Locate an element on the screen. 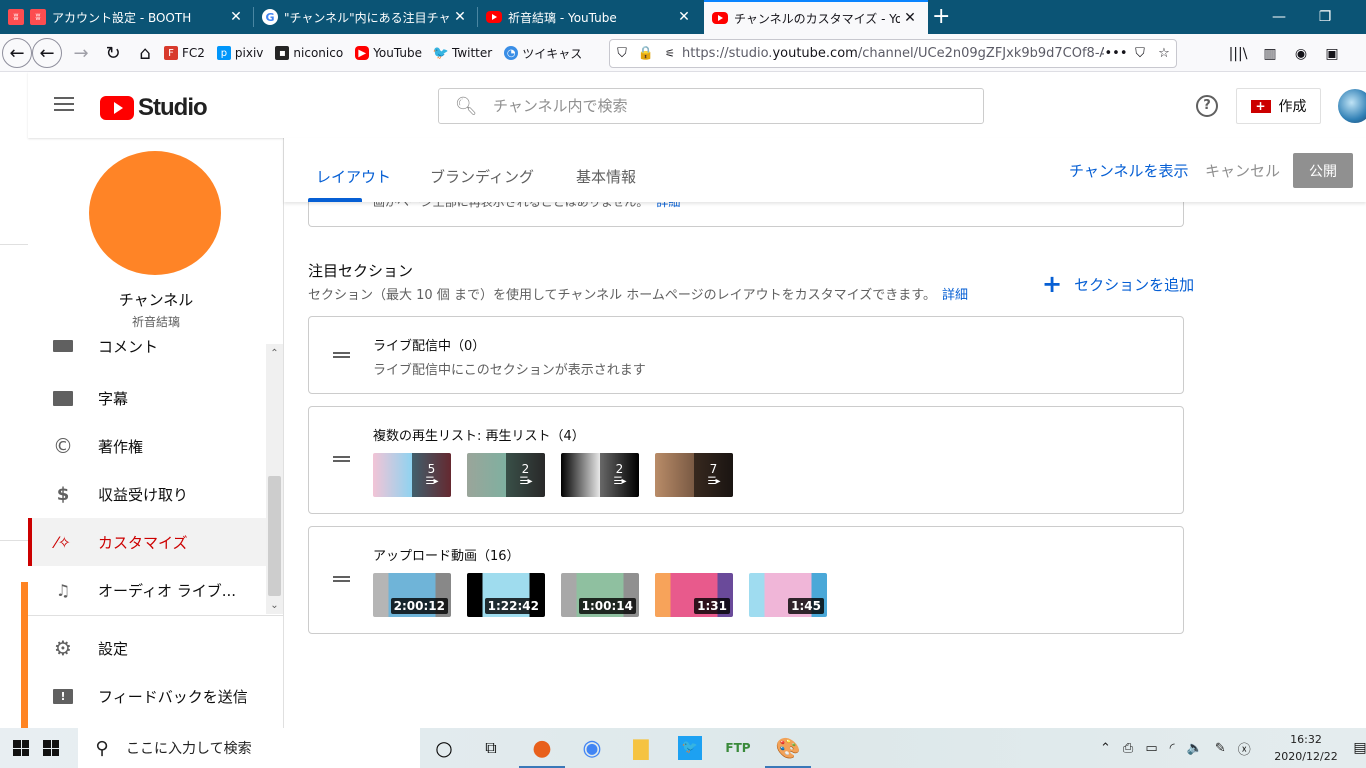  google-icon: G is located at coordinates (270, 17).